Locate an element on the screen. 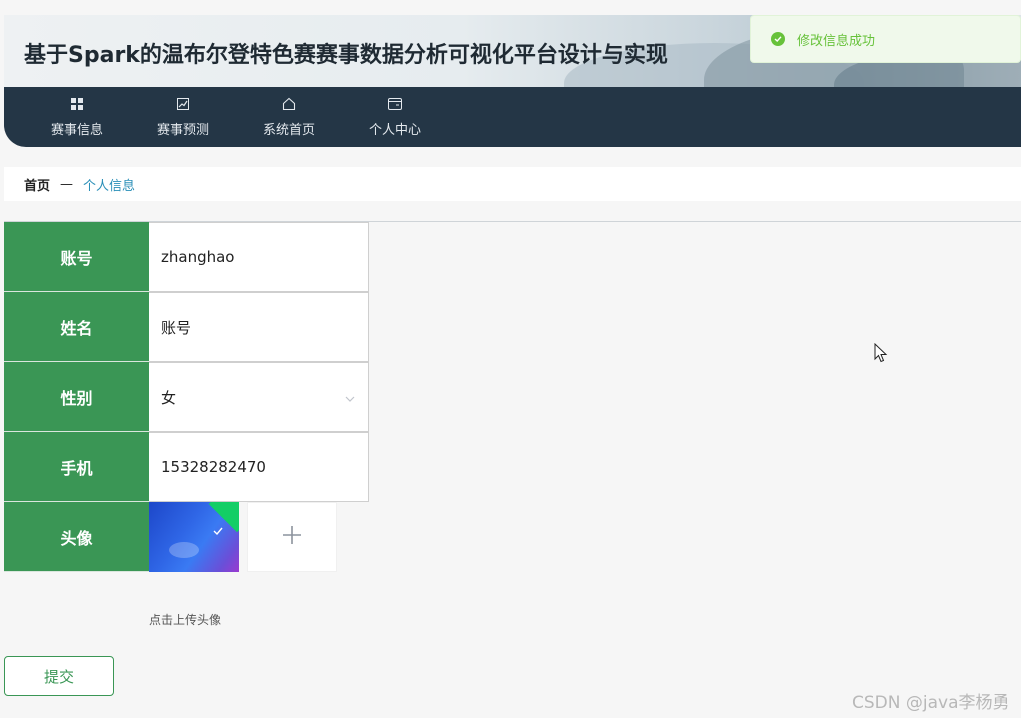 This screenshot has height=718, width=1021. account-label: 账号 is located at coordinates (76, 257).